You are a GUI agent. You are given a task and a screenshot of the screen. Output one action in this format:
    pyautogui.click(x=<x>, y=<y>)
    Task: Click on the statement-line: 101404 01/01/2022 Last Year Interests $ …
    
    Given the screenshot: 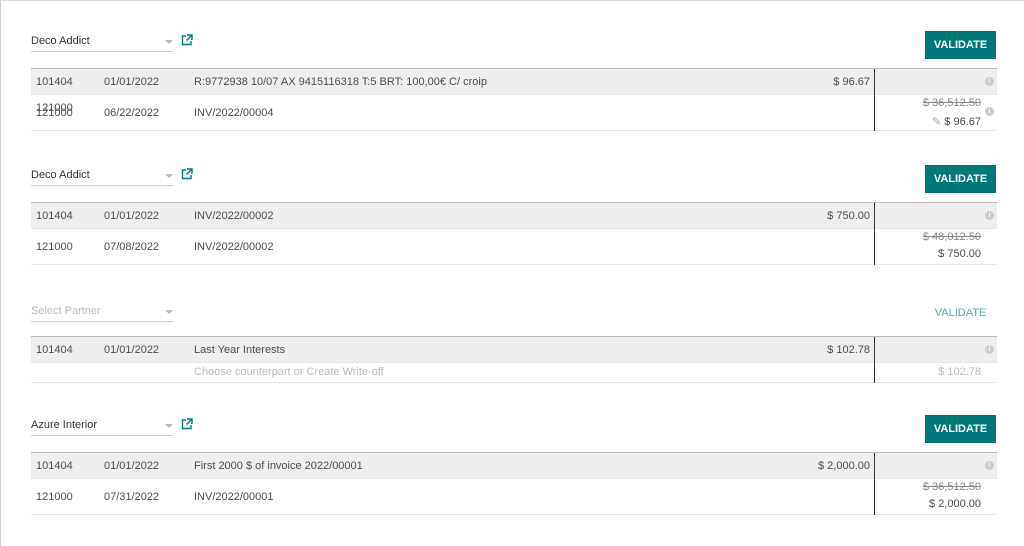 What is the action you would take?
    pyautogui.click(x=514, y=350)
    